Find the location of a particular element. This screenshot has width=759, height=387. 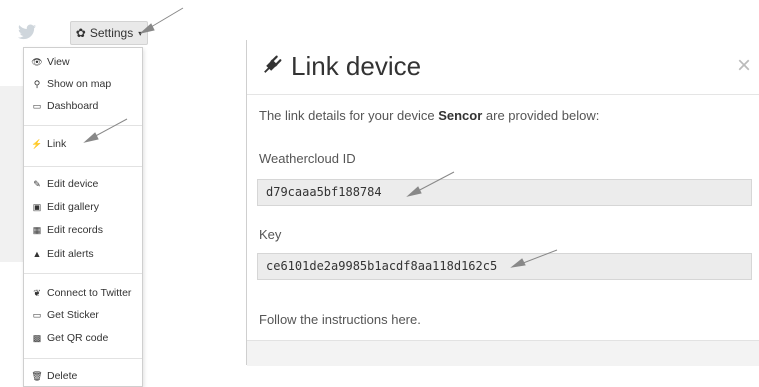

menu-item-dashboard: ▭ Dashboard is located at coordinates (83, 106).